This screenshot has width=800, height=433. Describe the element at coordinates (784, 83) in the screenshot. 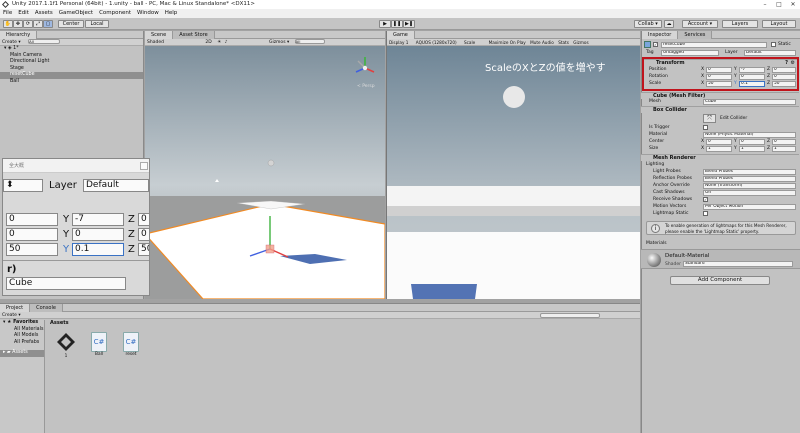

I see `scale-z-field: 50` at that location.